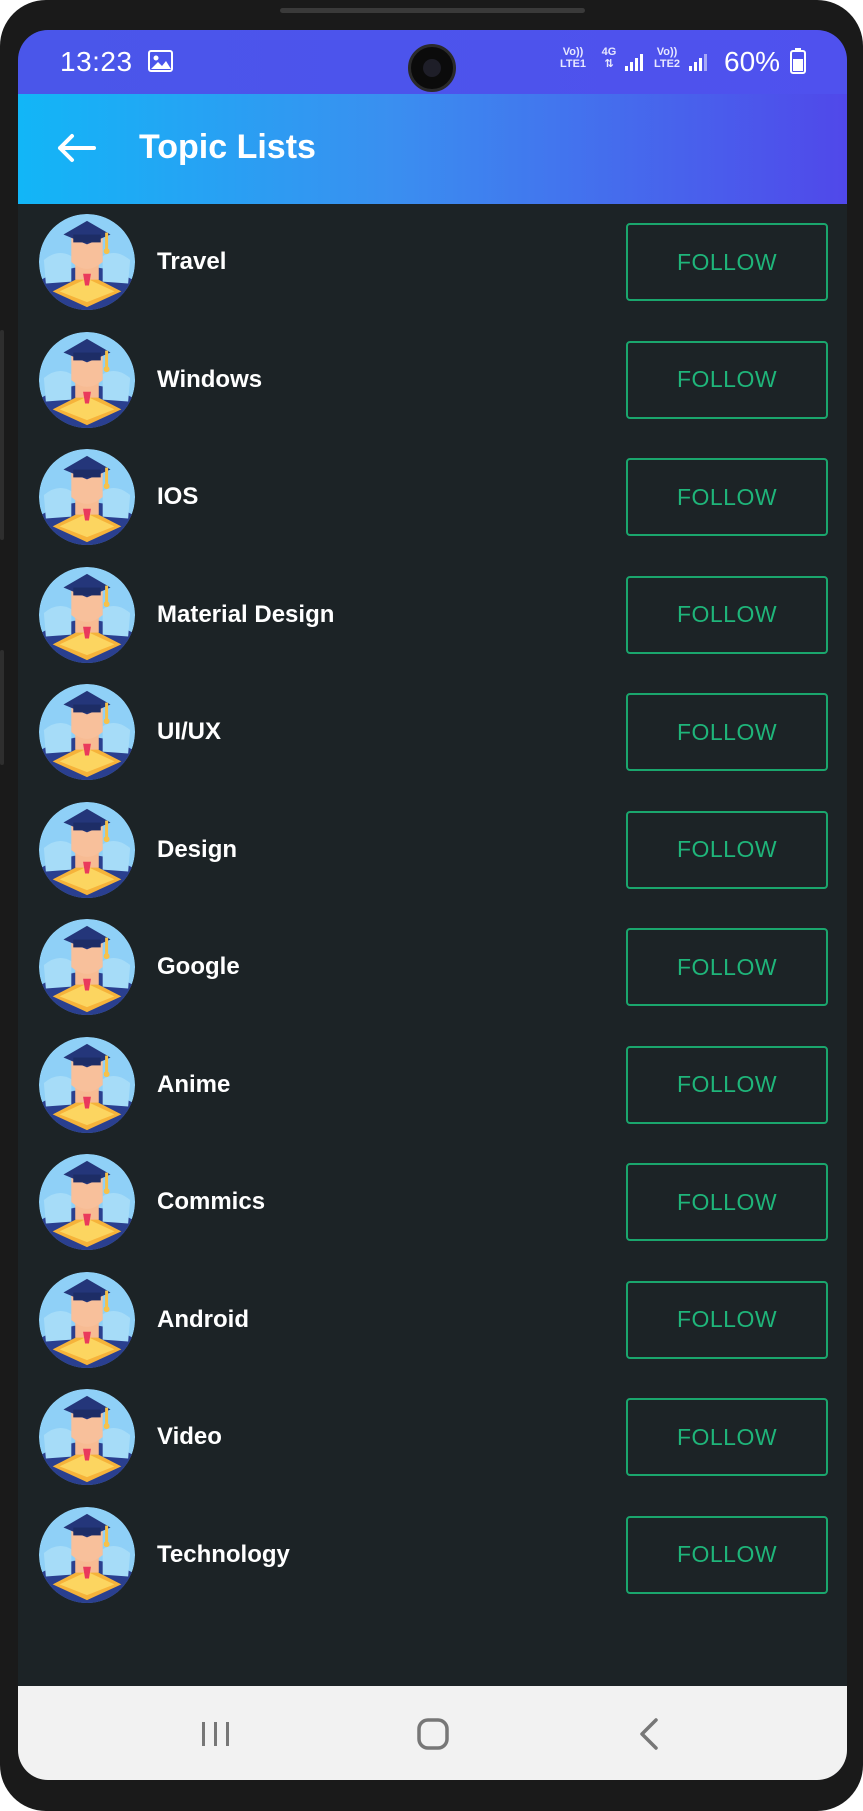 This screenshot has height=1811, width=863. Describe the element at coordinates (2, 707) in the screenshot. I see `power-button` at that location.